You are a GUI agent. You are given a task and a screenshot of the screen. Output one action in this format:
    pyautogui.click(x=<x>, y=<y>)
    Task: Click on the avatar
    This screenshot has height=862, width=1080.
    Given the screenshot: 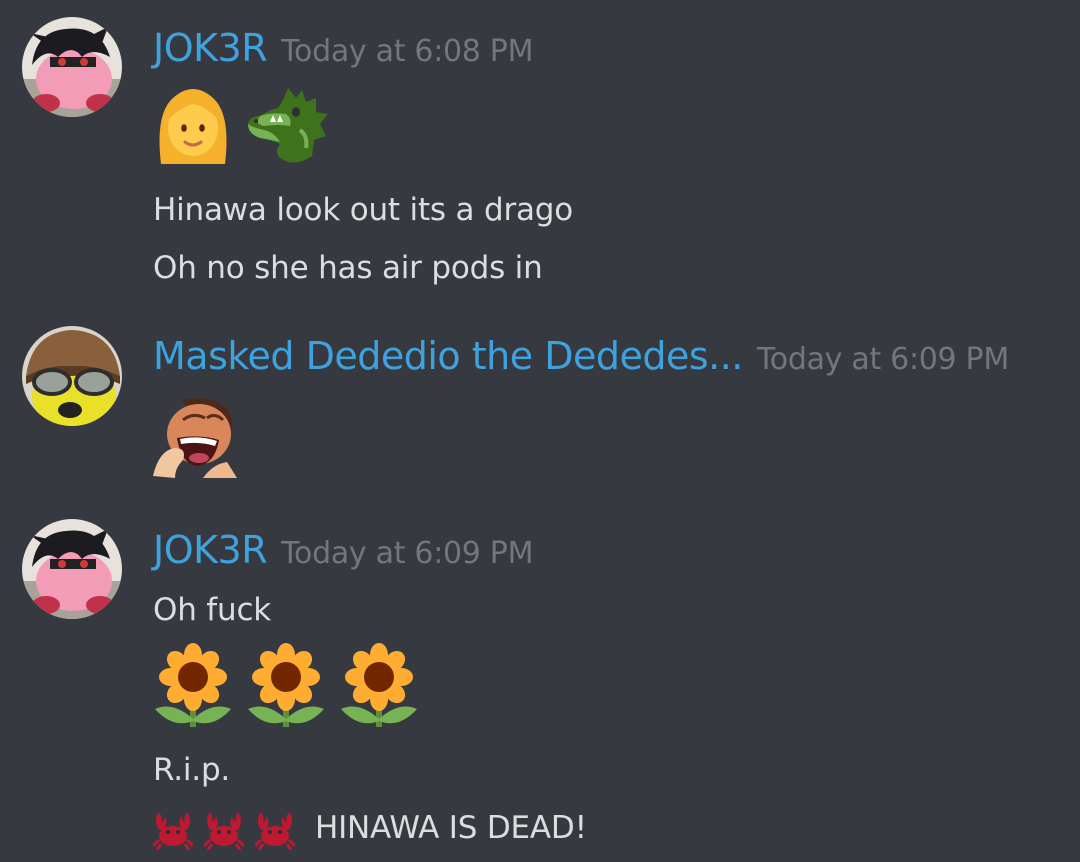 What is the action you would take?
    pyautogui.click(x=72, y=569)
    